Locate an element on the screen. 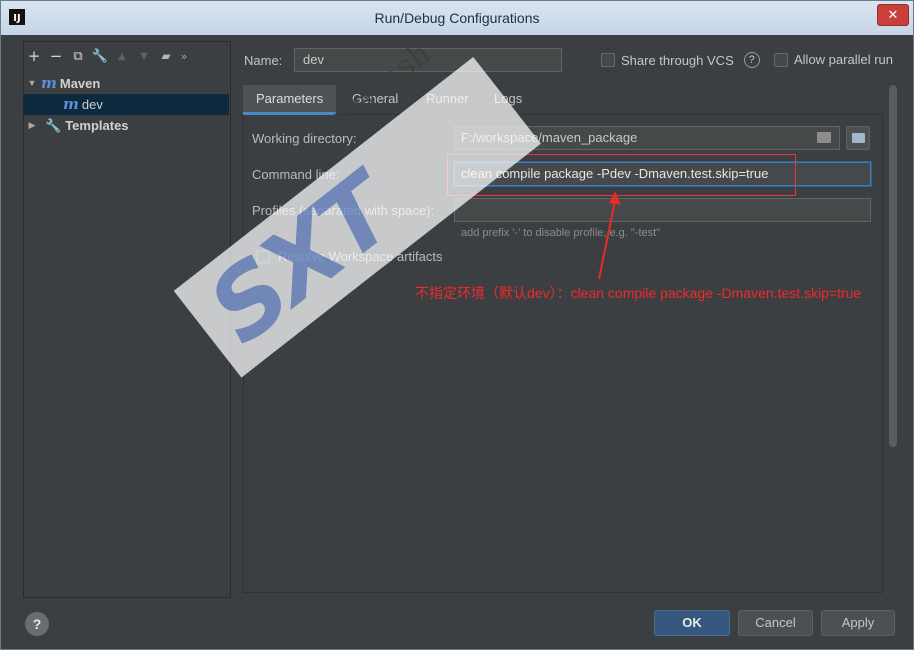  macro-folder-button is located at coordinates (858, 138).